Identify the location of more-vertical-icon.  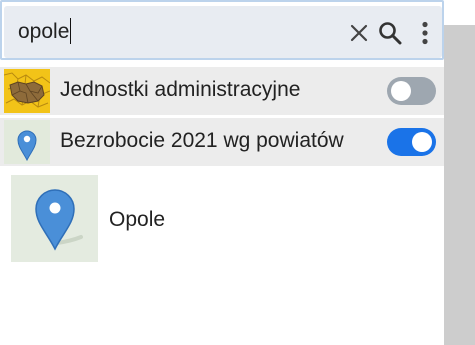
(425, 33).